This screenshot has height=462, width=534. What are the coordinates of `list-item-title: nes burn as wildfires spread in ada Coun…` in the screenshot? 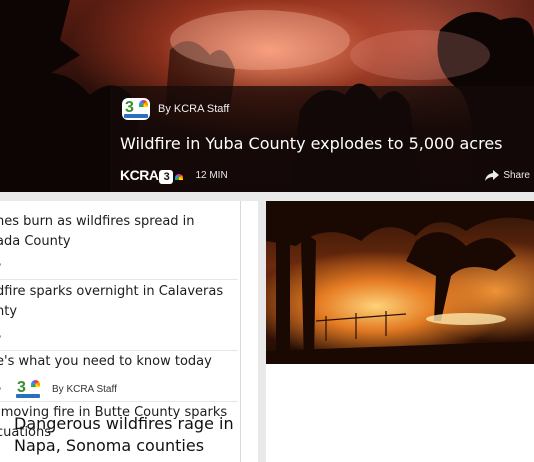 It's located at (116, 232).